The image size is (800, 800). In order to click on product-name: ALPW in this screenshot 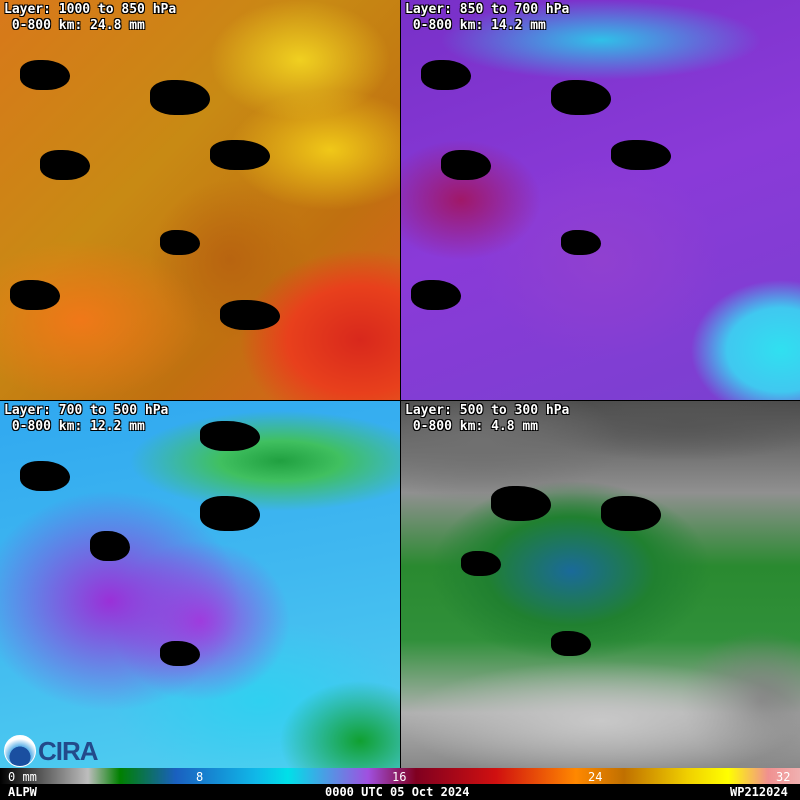, I will do `click(22, 792)`.